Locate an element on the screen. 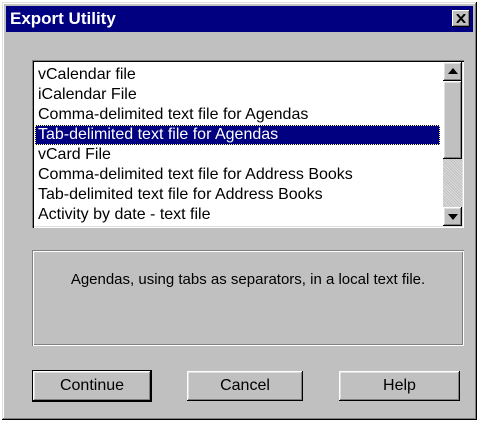 The width and height of the screenshot is (485, 424). list-item: Comma-delimited text file for Agendas is located at coordinates (237, 115).